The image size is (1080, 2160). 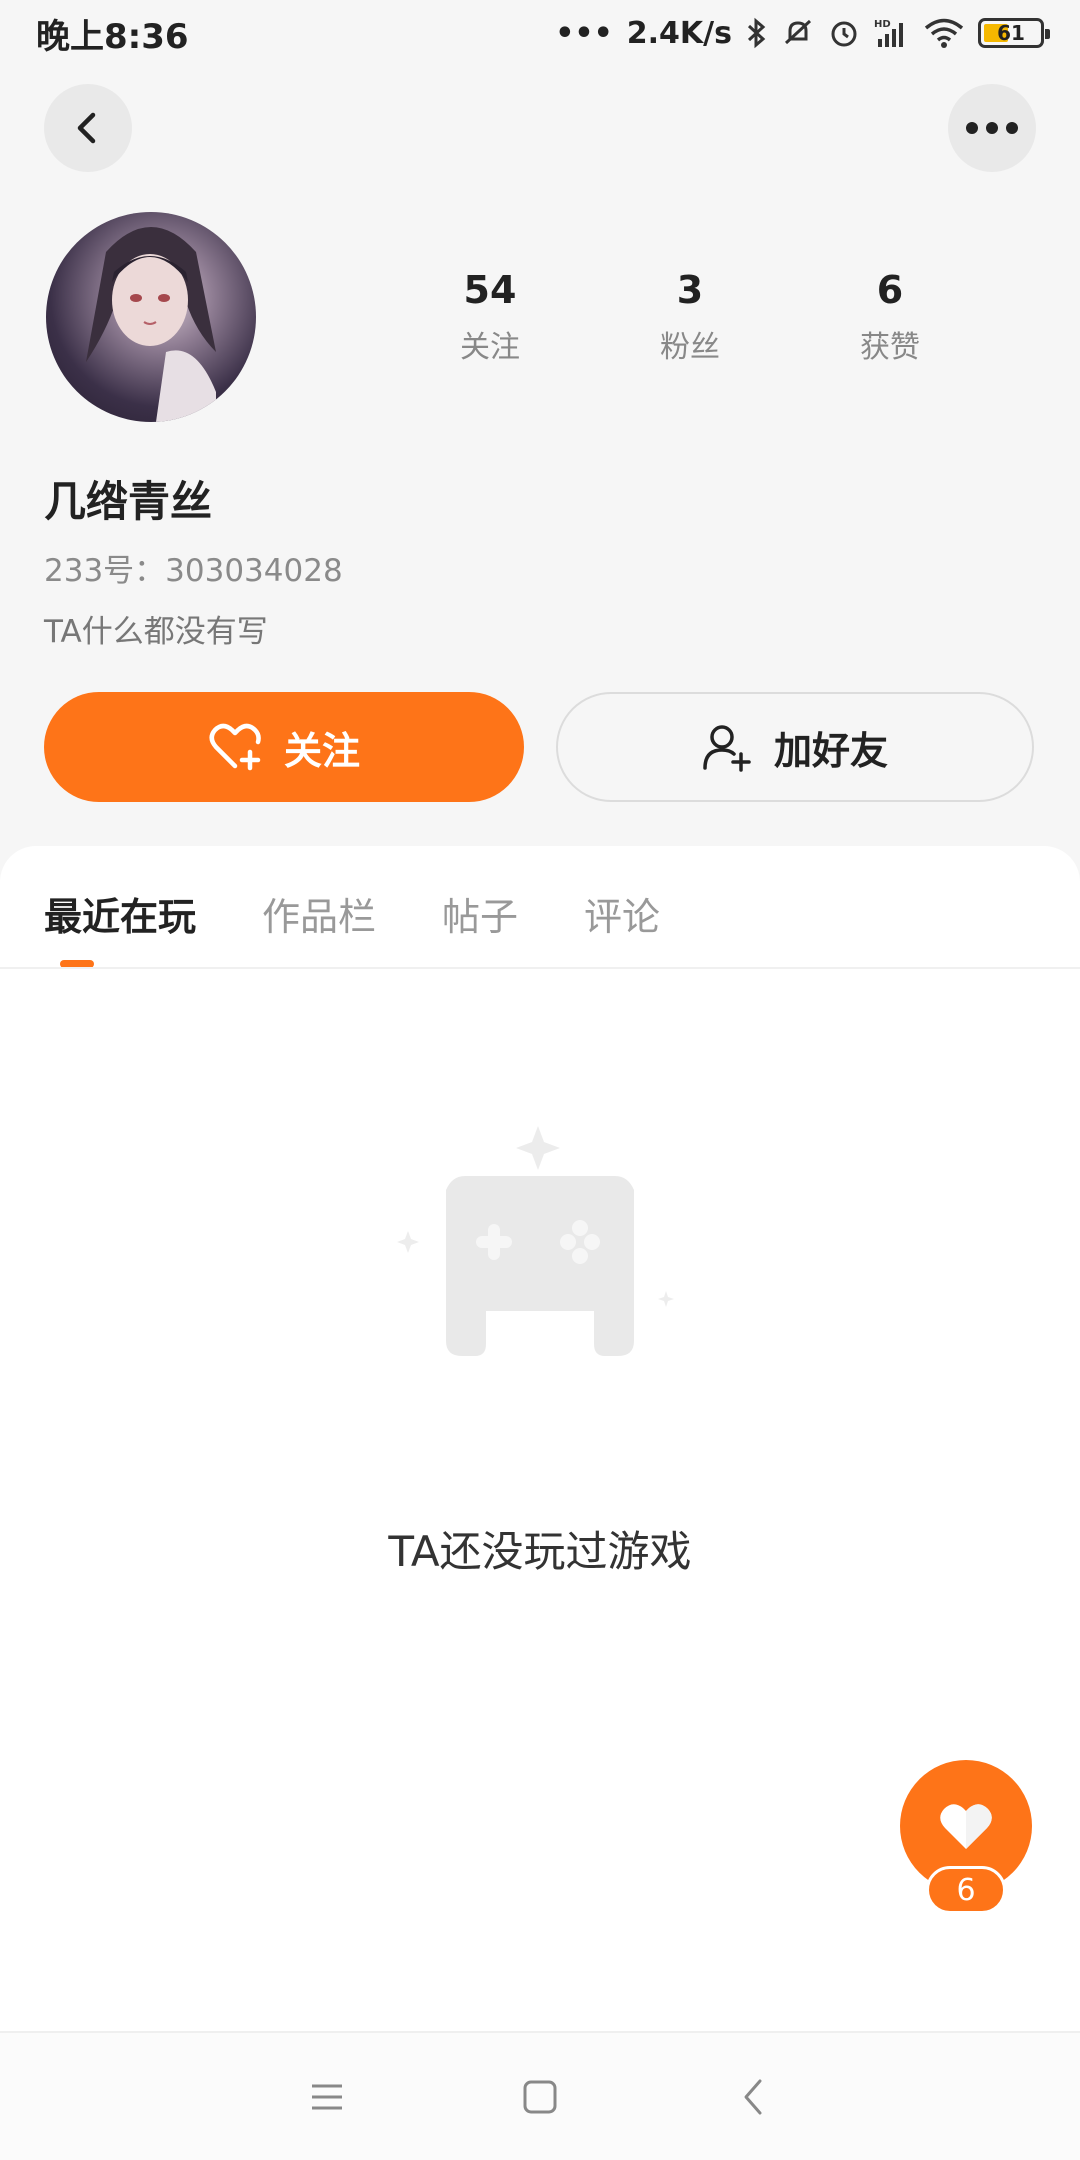 What do you see at coordinates (112, 36) in the screenshot?
I see `status-time: 晚上8:36` at bounding box center [112, 36].